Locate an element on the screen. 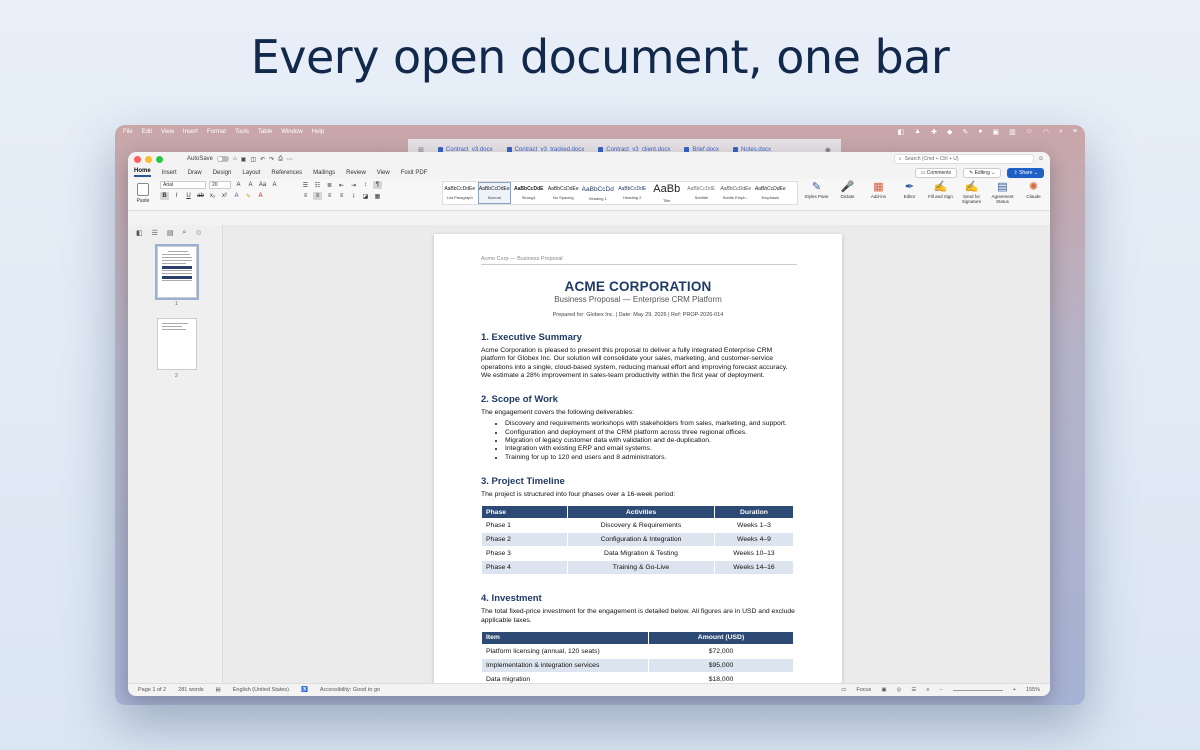 Image resolution: width=1200 pixels, height=750 pixels. bold-button: B is located at coordinates (164, 196).